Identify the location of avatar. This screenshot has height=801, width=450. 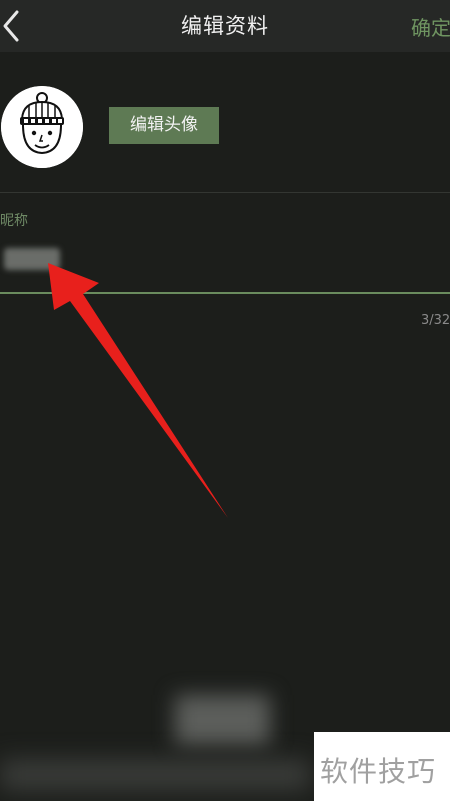
(42, 127).